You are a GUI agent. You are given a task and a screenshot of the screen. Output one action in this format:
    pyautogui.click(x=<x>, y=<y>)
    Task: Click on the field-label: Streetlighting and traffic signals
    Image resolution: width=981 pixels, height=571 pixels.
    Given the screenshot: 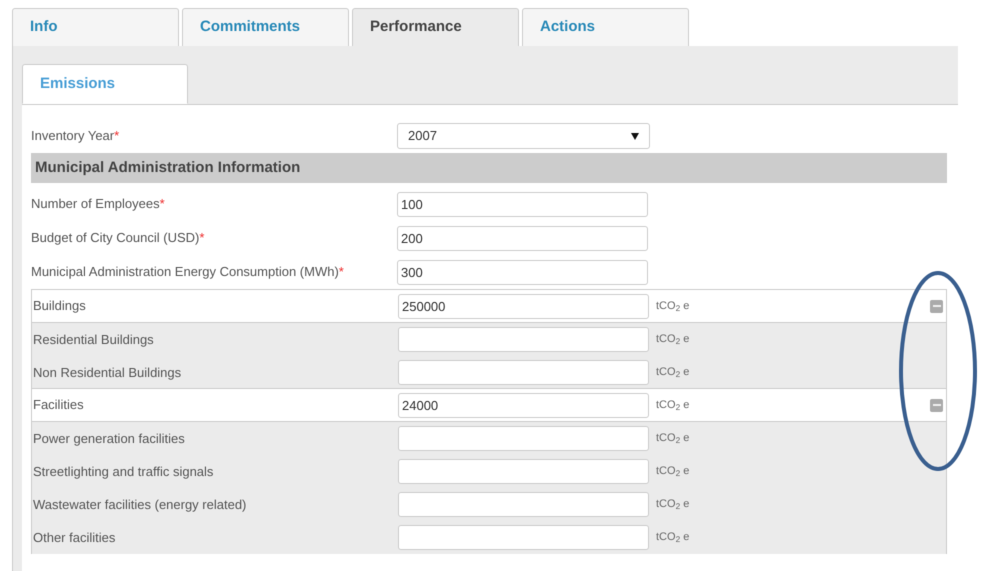 What is the action you would take?
    pyautogui.click(x=123, y=471)
    